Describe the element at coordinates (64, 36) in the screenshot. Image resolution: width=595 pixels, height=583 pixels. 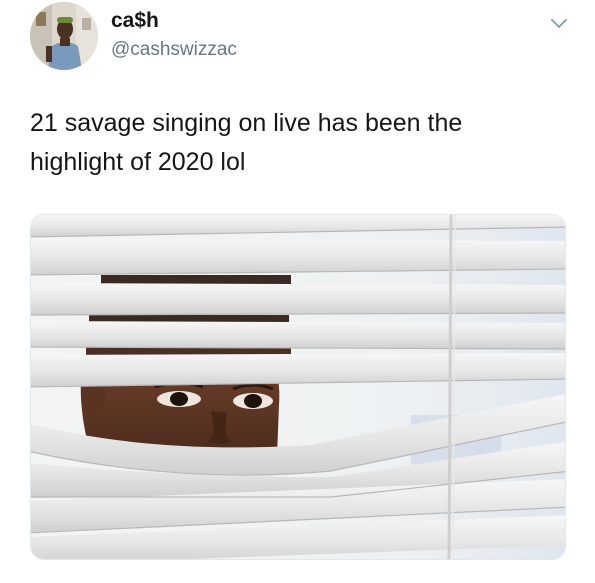
I see `avatar` at that location.